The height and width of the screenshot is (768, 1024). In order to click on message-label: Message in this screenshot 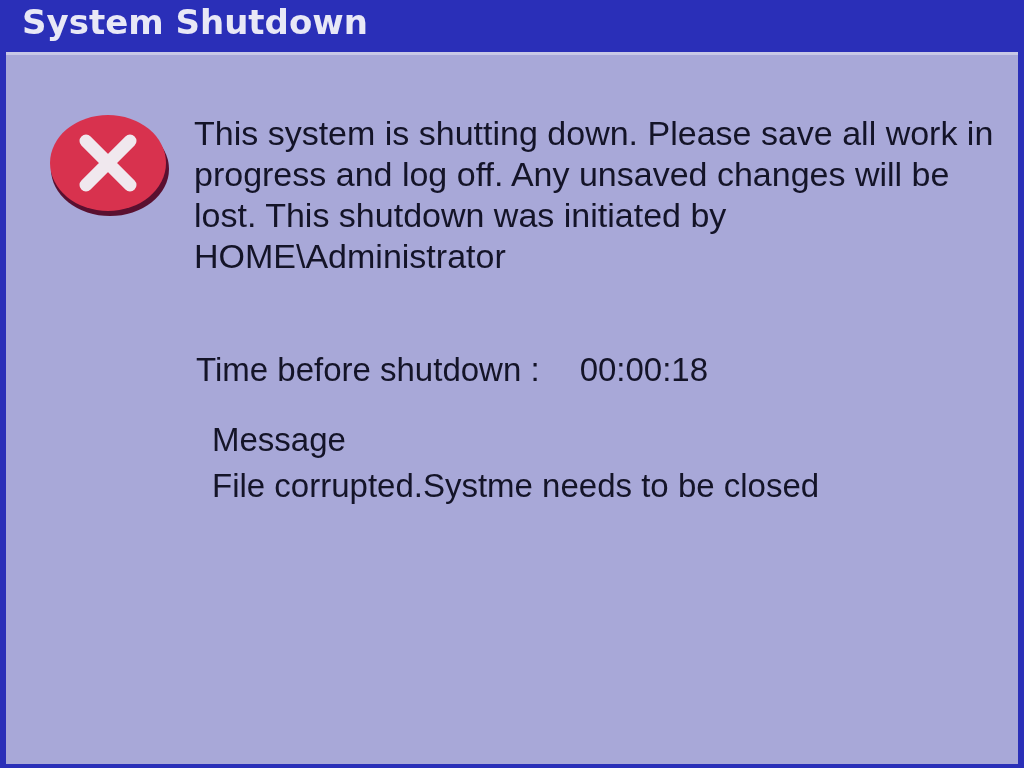, I will do `click(279, 440)`.